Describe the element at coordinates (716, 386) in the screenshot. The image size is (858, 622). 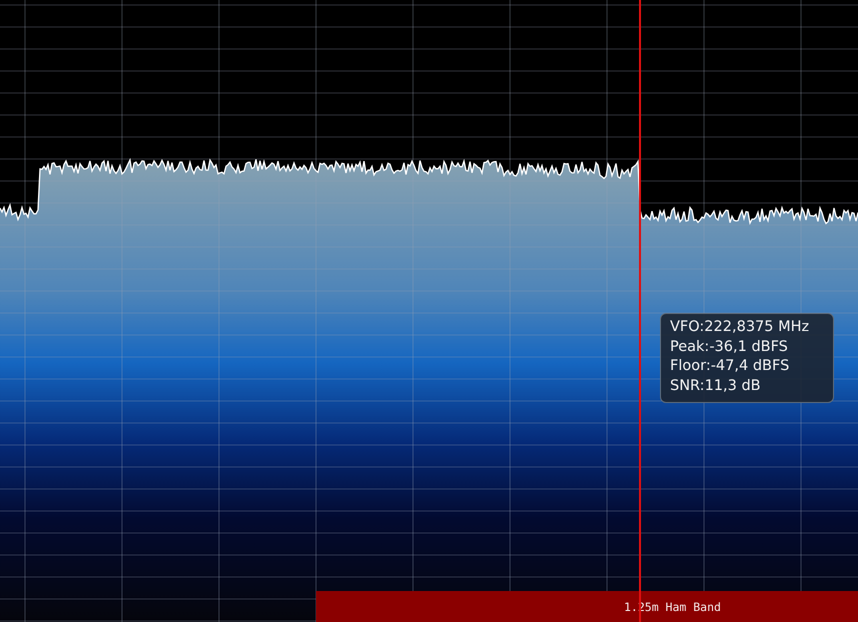
I see `tooltip-line: SNR:11,3 dB` at that location.